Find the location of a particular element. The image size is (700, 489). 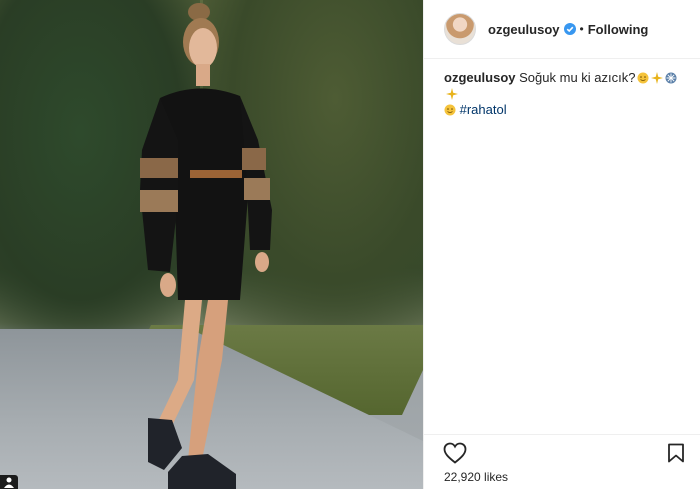

hashtag-link: #rahatol is located at coordinates (483, 109).